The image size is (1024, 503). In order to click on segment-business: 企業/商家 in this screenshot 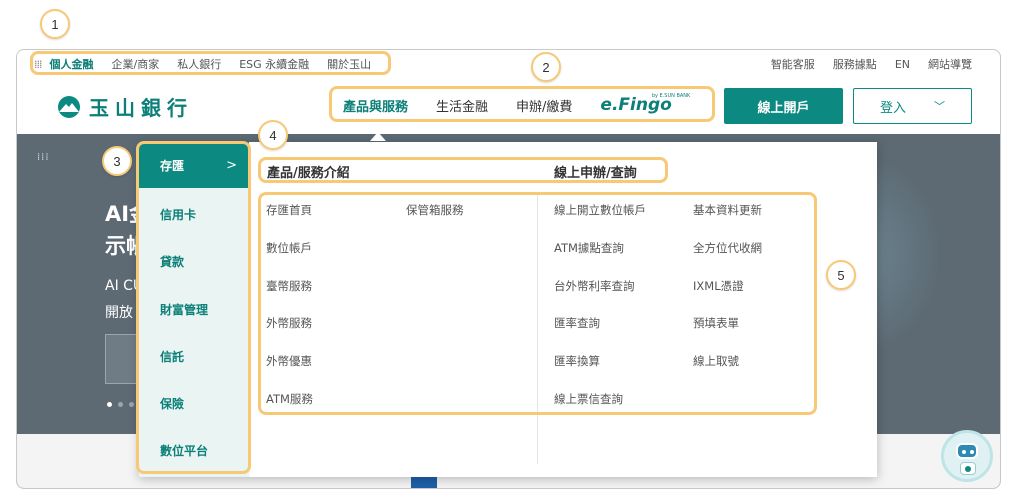, I will do `click(136, 64)`.